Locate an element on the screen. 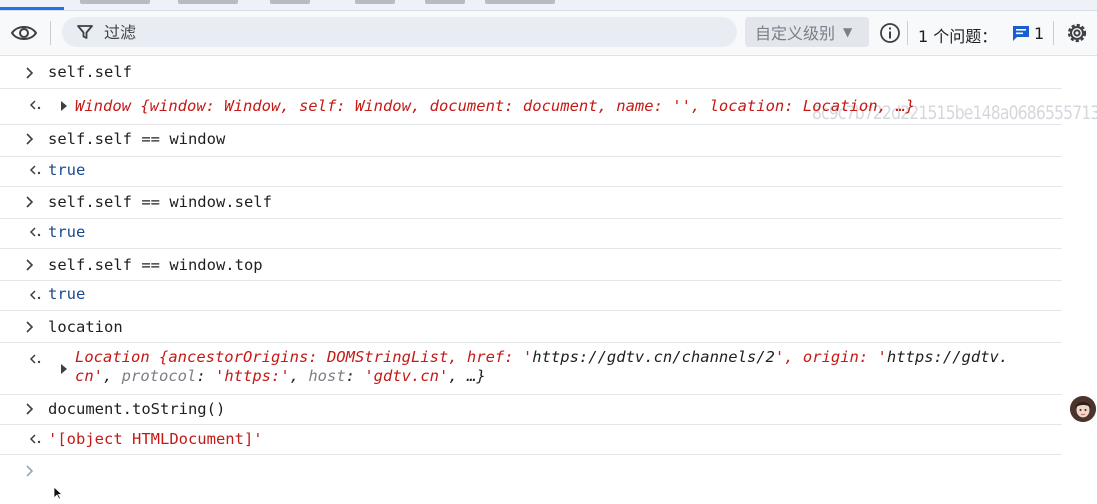  console-input-text: self.self is located at coordinates (90, 72).